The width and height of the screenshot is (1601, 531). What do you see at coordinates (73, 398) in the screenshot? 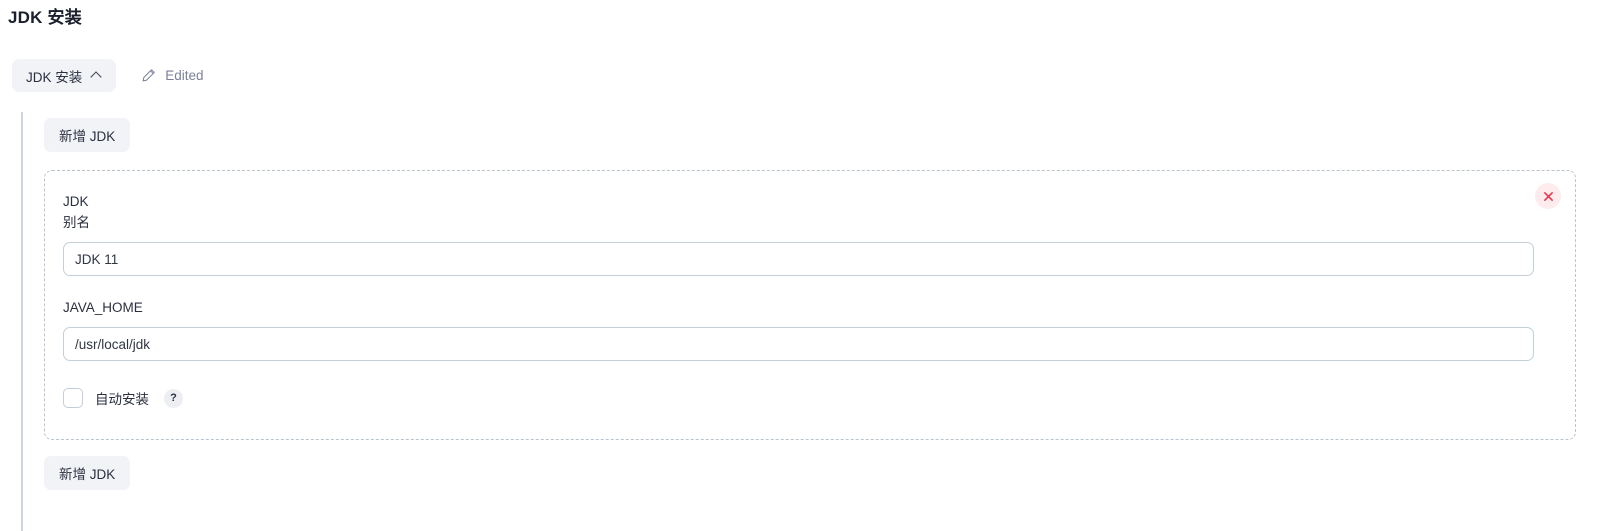
I see `auto-install-checkbox` at bounding box center [73, 398].